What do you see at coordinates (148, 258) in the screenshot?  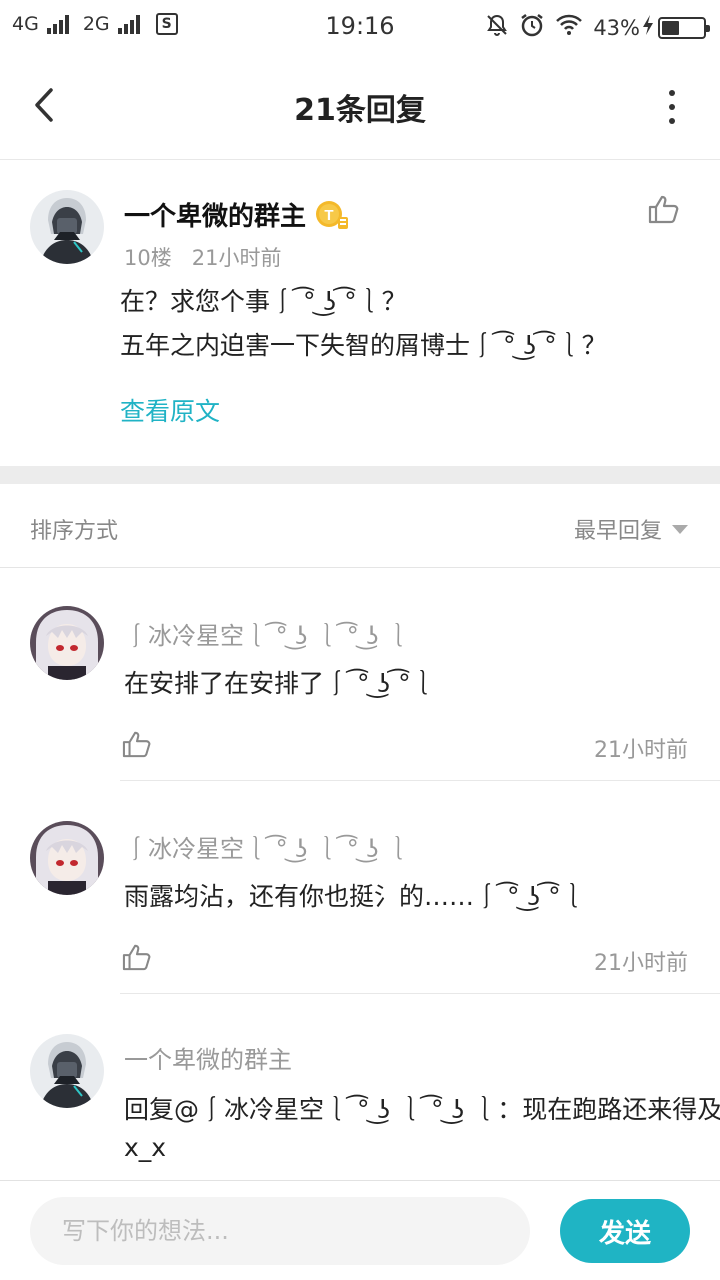 I see `floor-number: 10楼` at bounding box center [148, 258].